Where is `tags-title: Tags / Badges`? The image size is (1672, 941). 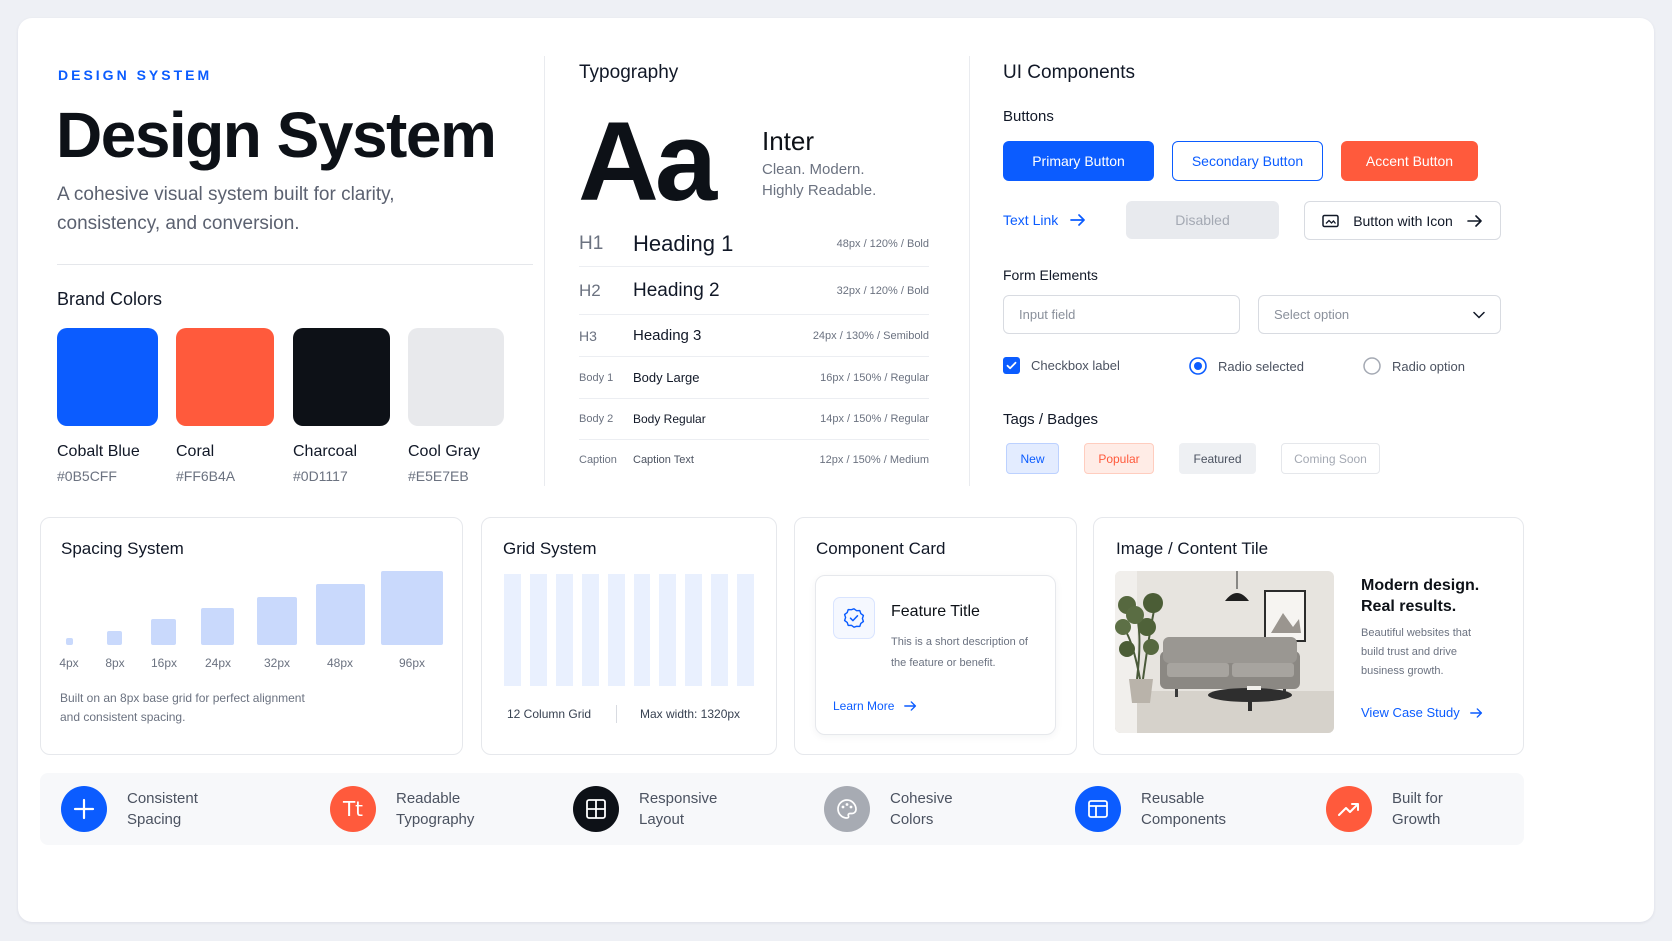 tags-title: Tags / Badges is located at coordinates (1051, 419).